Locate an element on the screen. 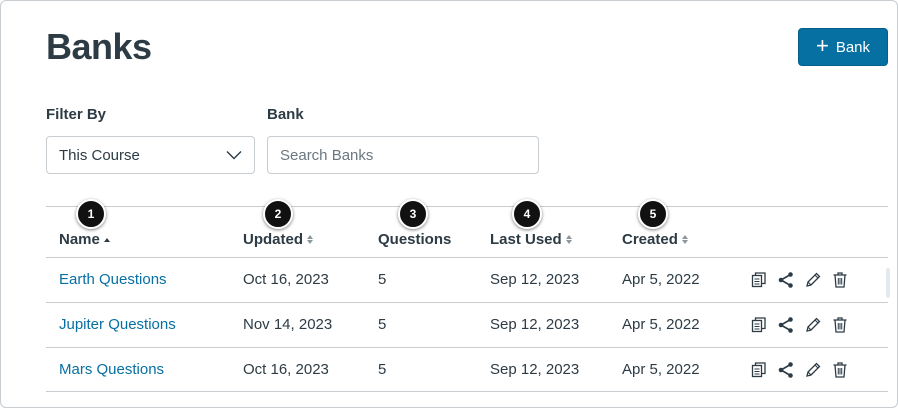 The width and height of the screenshot is (898, 408). filter-by-value: This Course is located at coordinates (99, 155).